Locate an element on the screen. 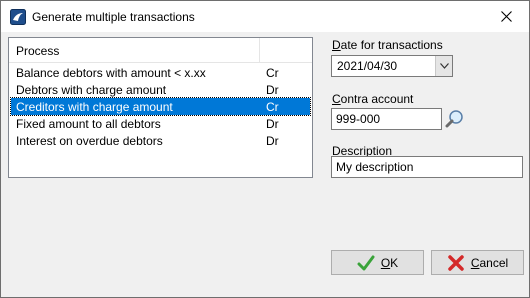  window-title: Generate multiple transactions is located at coordinates (113, 17).